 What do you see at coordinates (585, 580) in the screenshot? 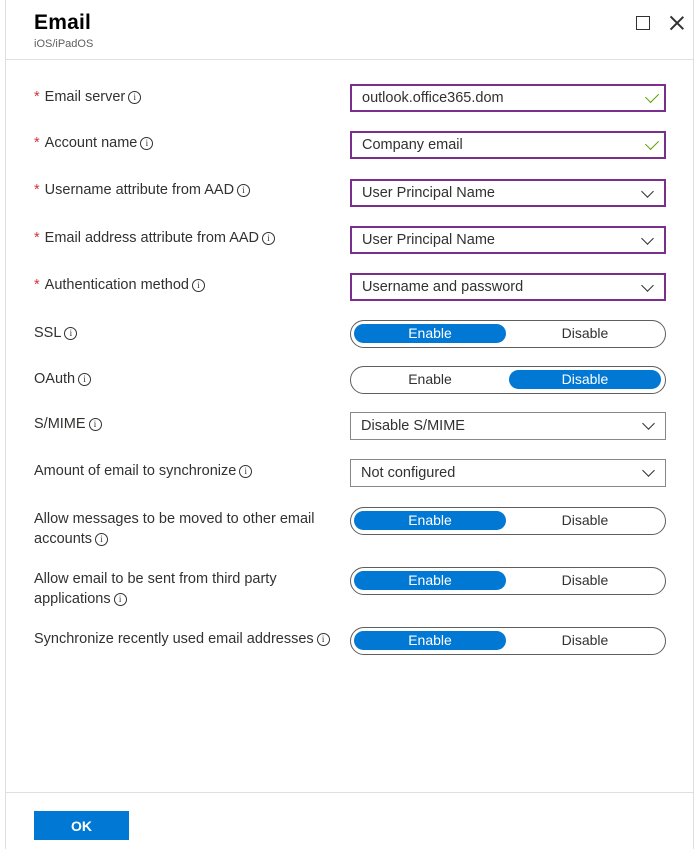
I see `third-party-disable-option: Disable` at bounding box center [585, 580].